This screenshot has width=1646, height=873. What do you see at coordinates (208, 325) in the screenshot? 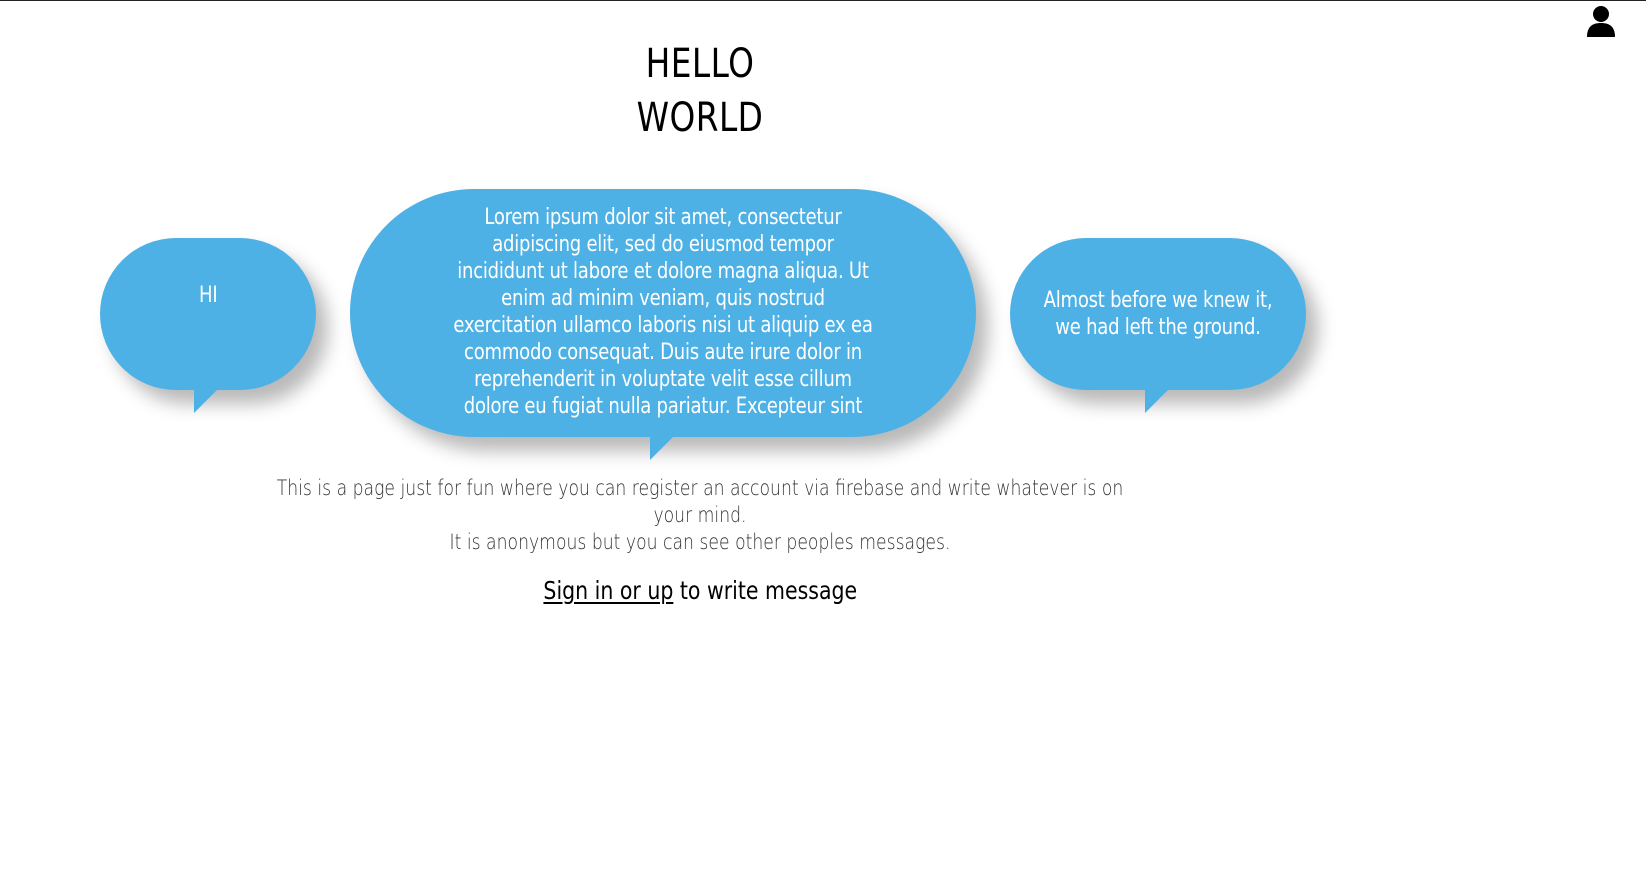
I see `speech-bubble-hi: HI` at bounding box center [208, 325].